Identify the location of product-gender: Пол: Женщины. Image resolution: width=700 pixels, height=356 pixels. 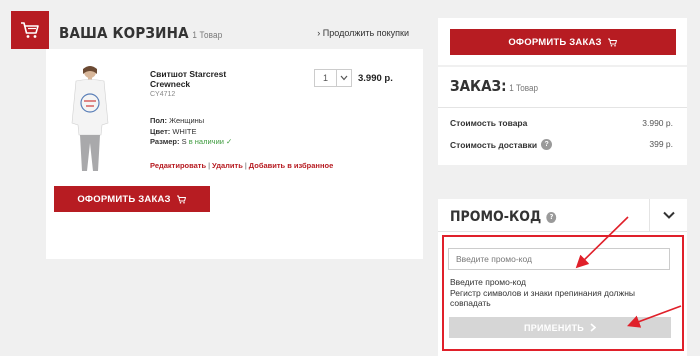
(177, 120).